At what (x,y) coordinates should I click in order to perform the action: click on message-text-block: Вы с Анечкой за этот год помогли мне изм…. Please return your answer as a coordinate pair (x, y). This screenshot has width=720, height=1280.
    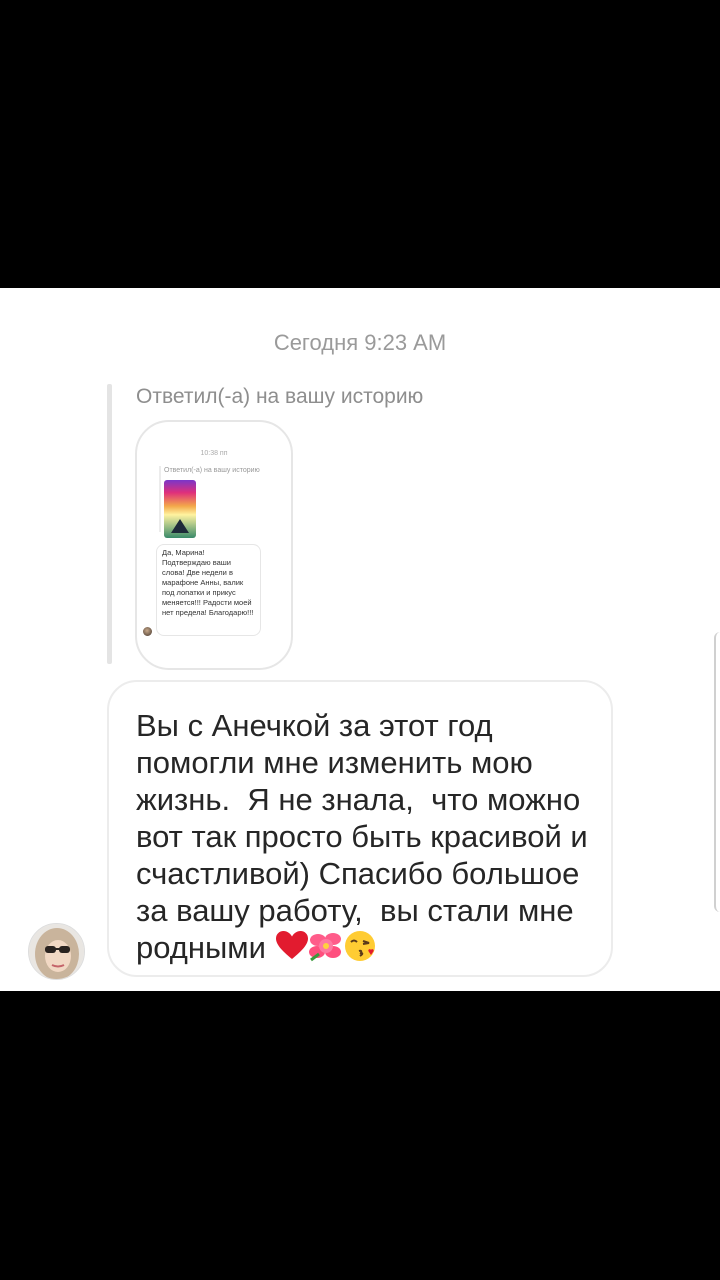
    Looking at the image, I should click on (371, 836).